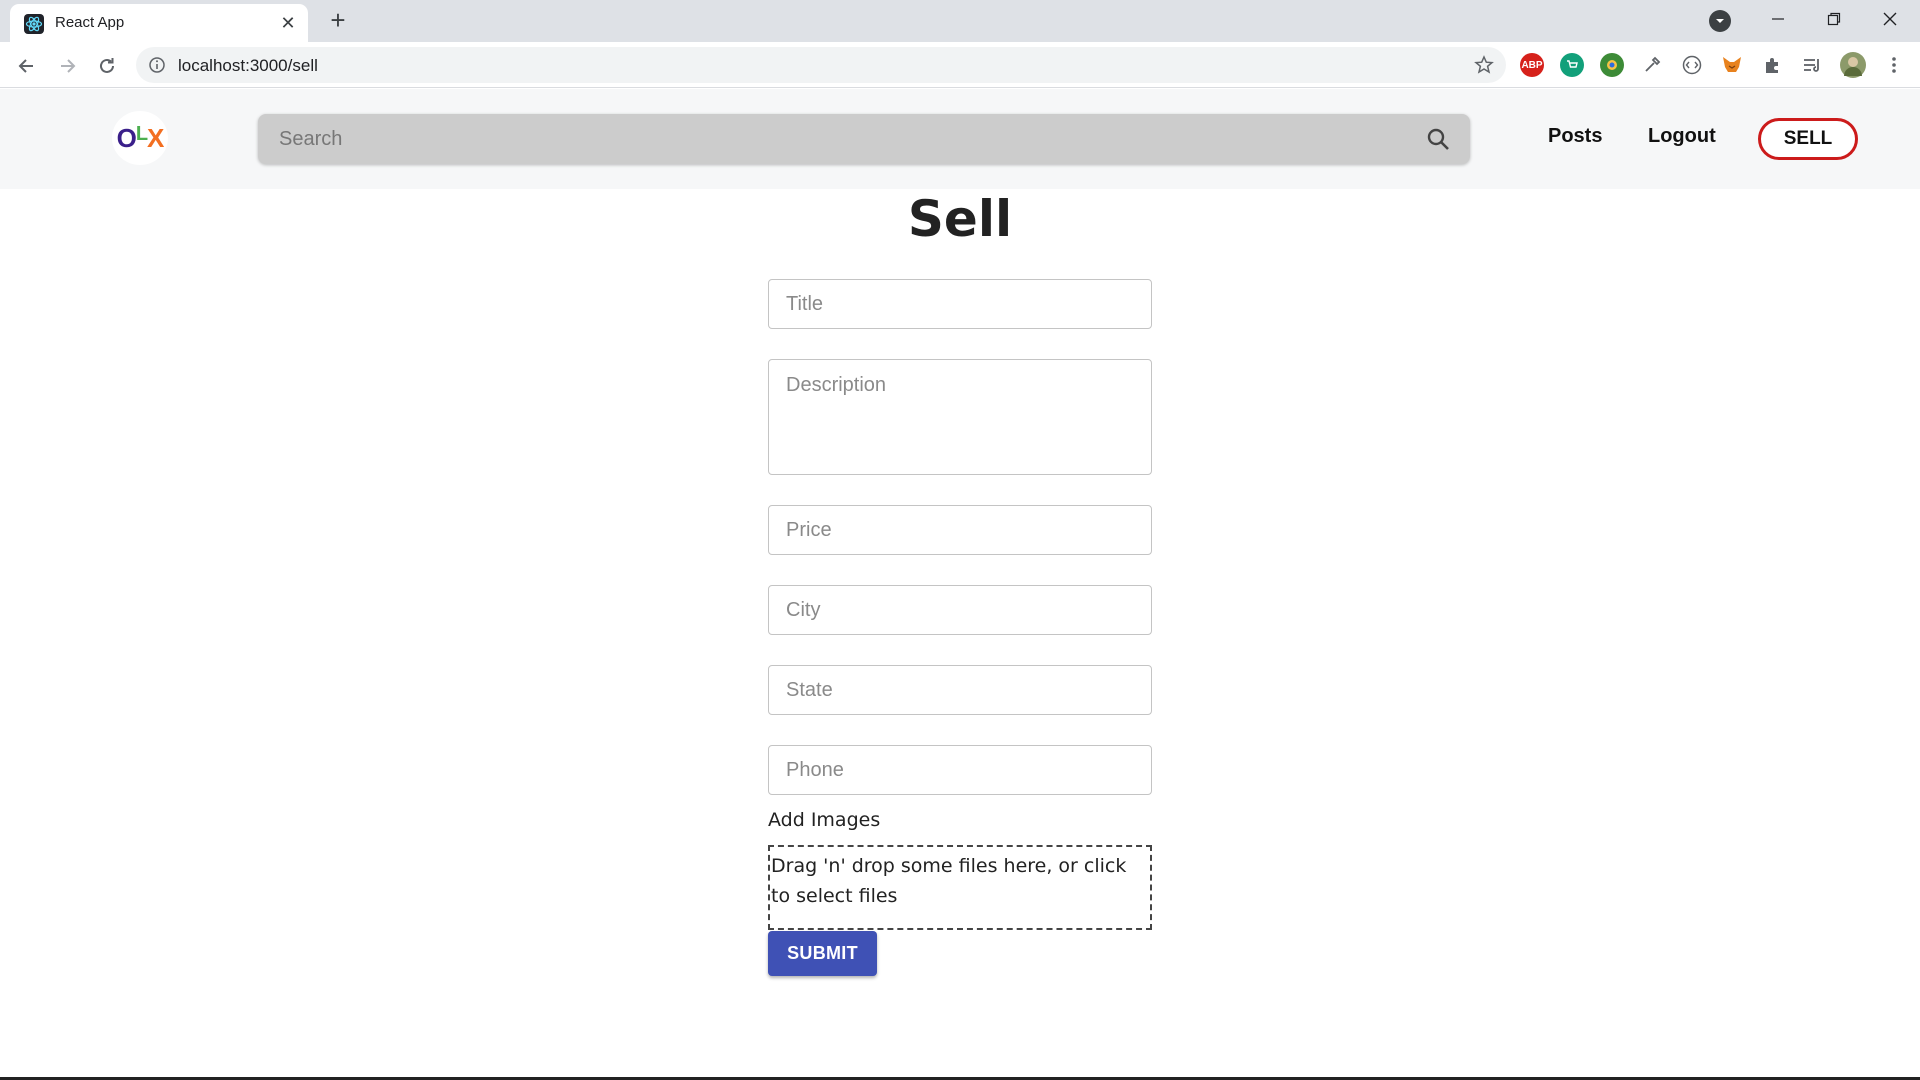  Describe the element at coordinates (1484, 67) in the screenshot. I see `bookmark-star-icon` at that location.